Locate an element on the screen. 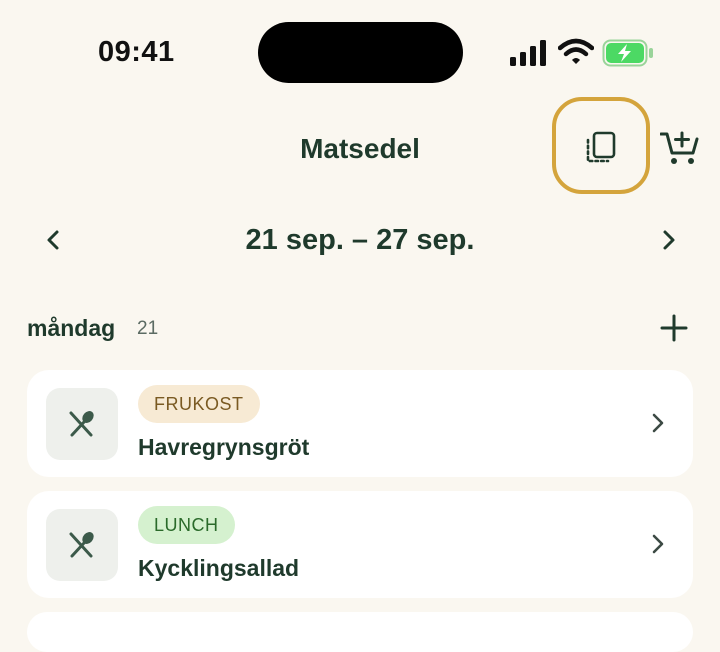  week-range: 21 sep. – 27 sep. is located at coordinates (360, 240).